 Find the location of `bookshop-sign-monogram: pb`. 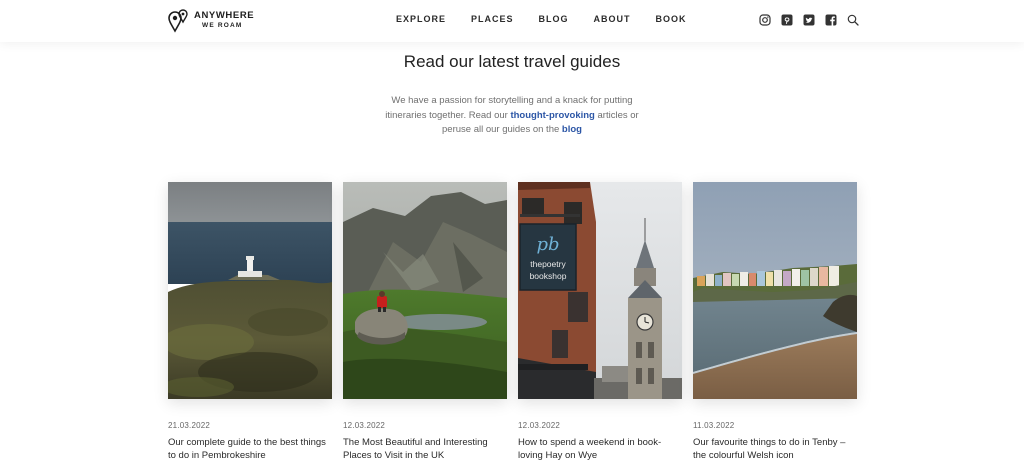

bookshop-sign-monogram: pb is located at coordinates (547, 244).